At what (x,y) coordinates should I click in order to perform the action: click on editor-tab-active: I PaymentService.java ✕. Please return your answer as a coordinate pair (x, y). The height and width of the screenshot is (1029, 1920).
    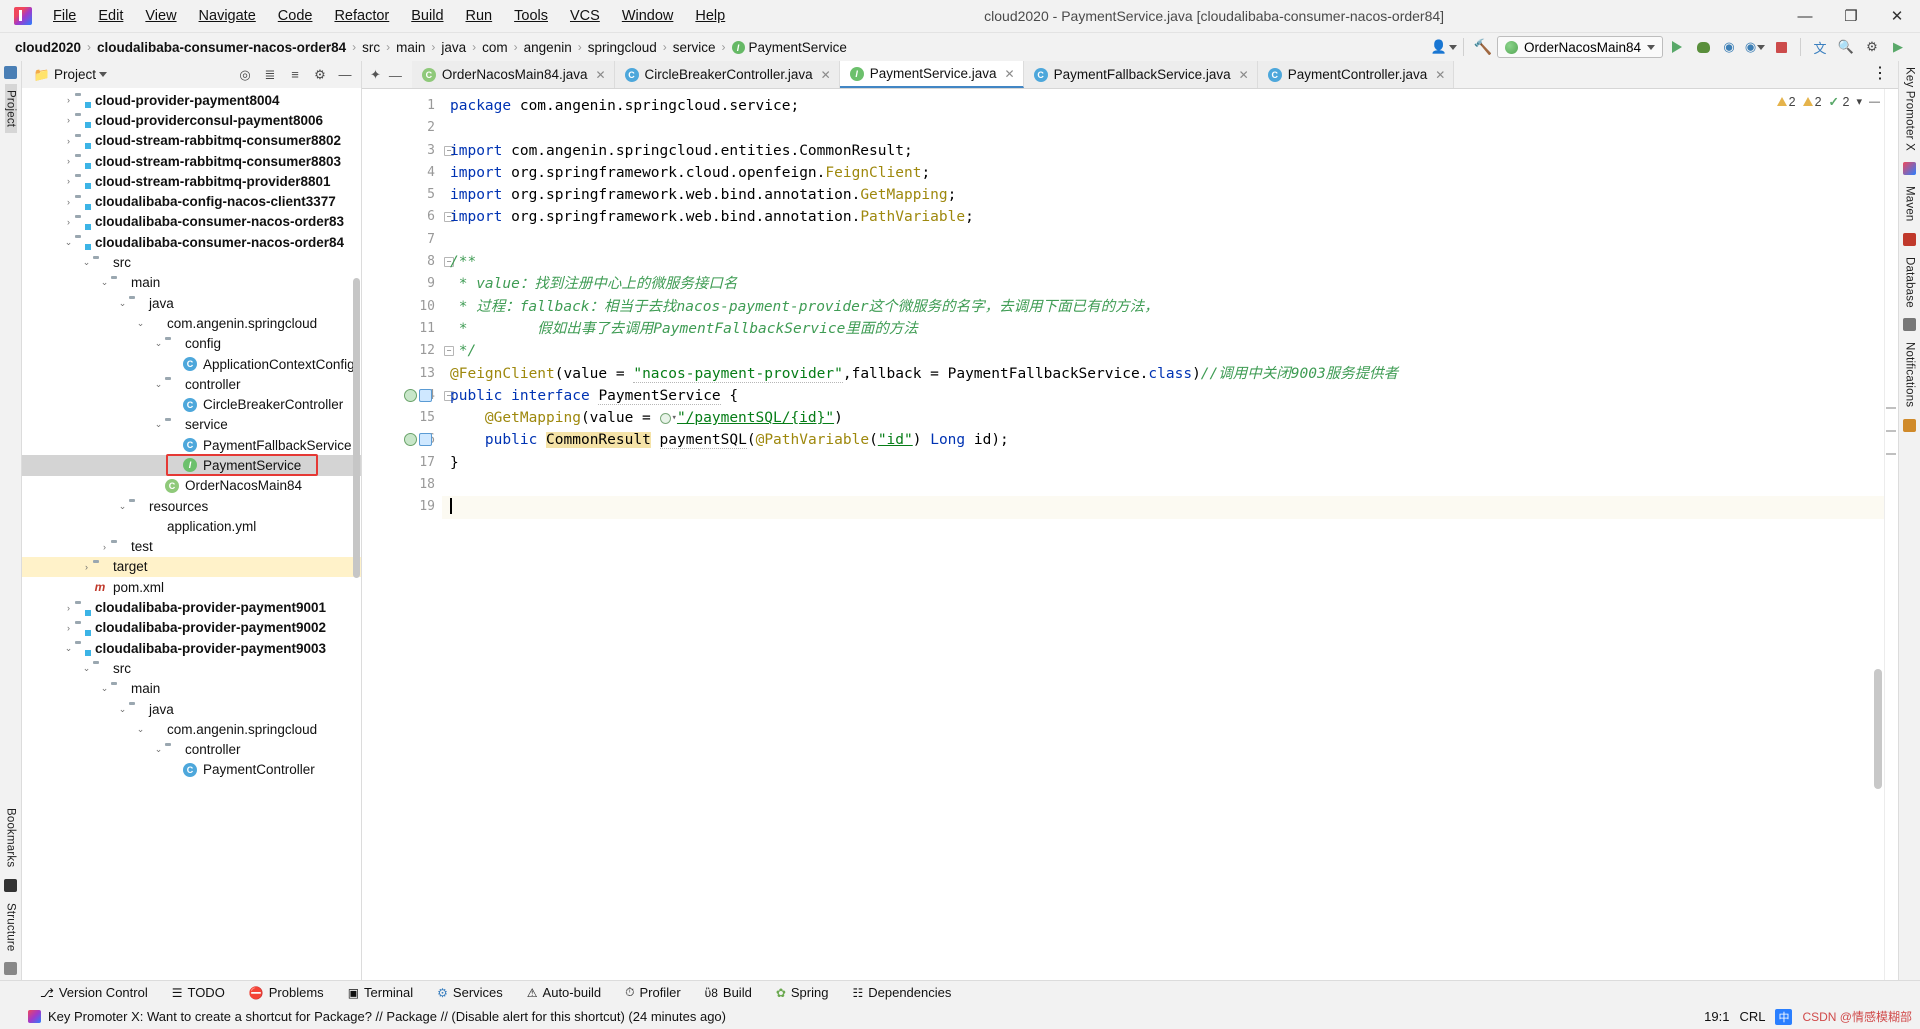
    Looking at the image, I should click on (931, 74).